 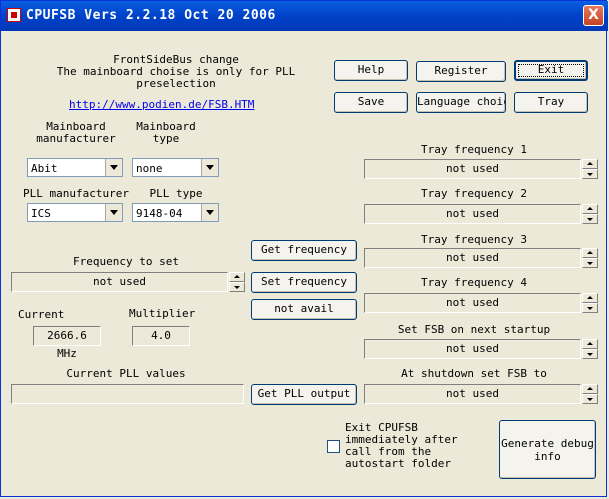 What do you see at coordinates (472, 214) in the screenshot?
I see `tray-frequency-2-value: not used` at bounding box center [472, 214].